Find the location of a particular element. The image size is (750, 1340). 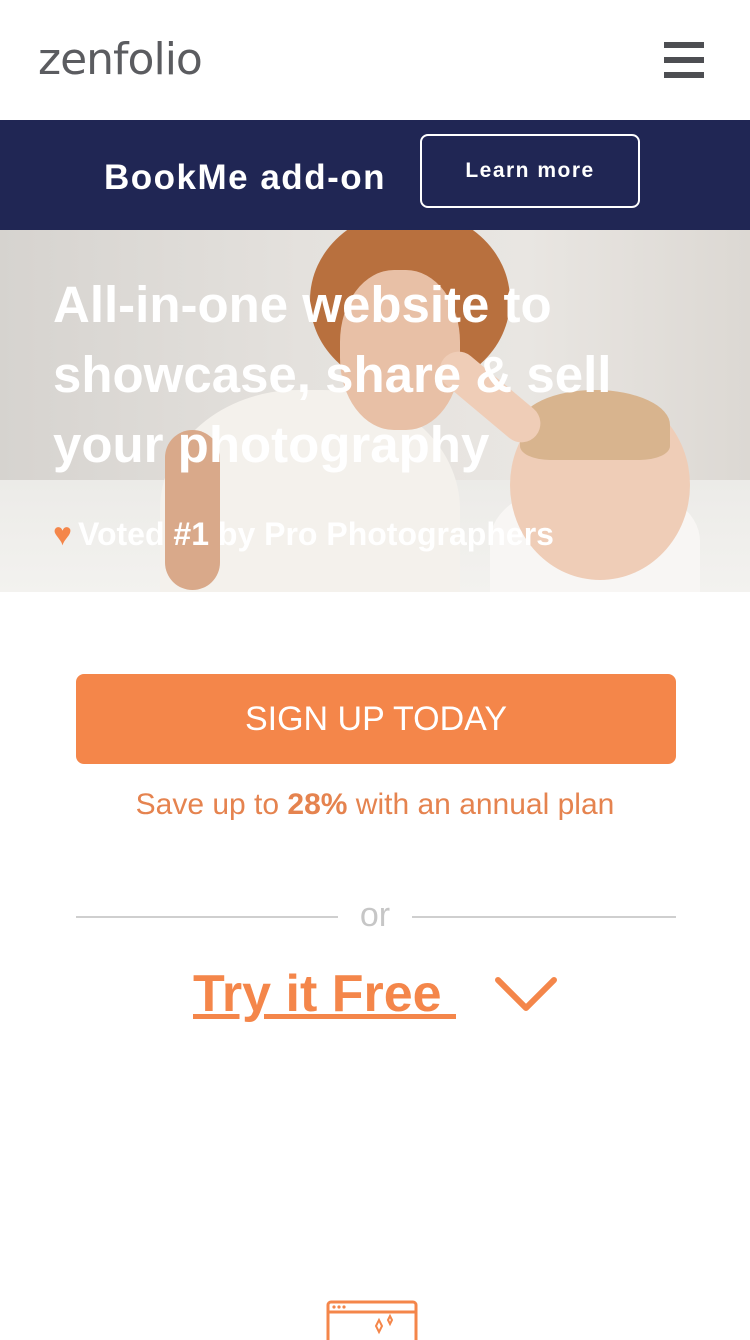

or-text: or is located at coordinates (375, 915).